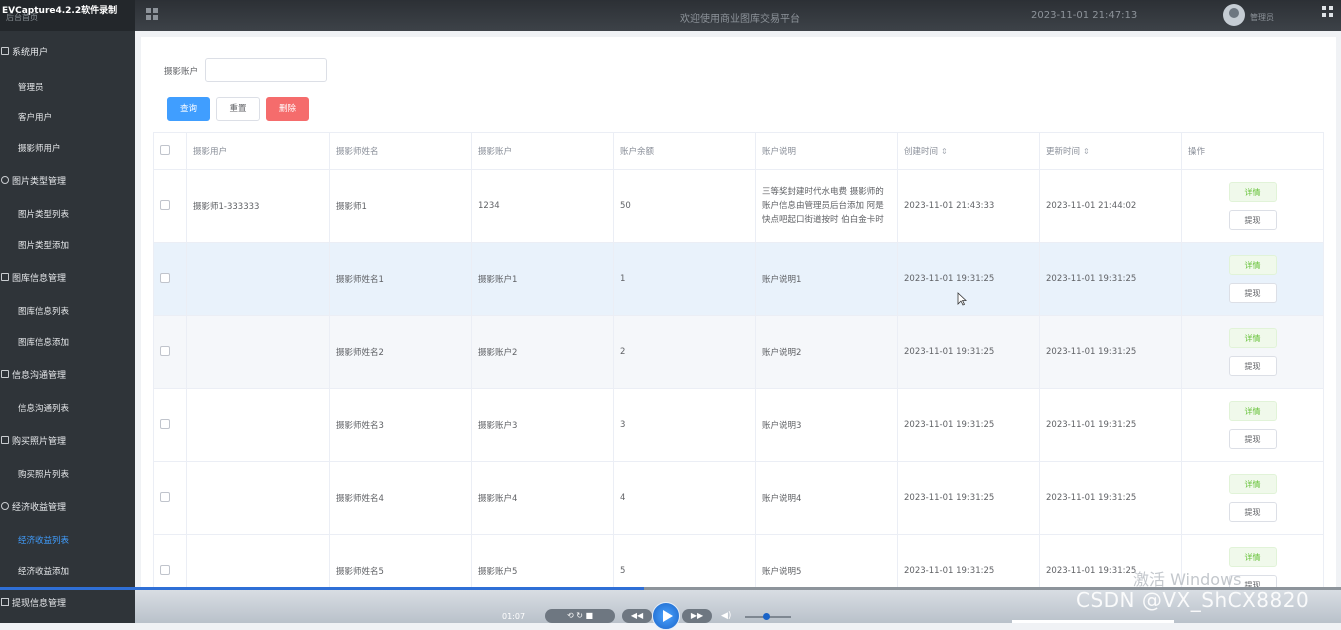  I want to click on sidebar-group-communication: 信息沟通管理, so click(67, 373).